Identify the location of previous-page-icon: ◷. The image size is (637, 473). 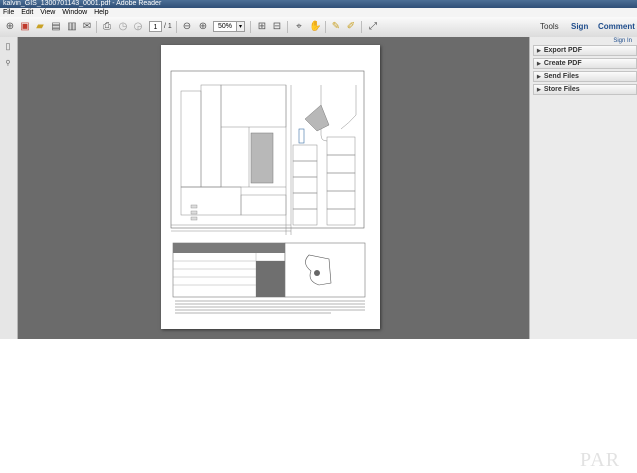
(123, 27).